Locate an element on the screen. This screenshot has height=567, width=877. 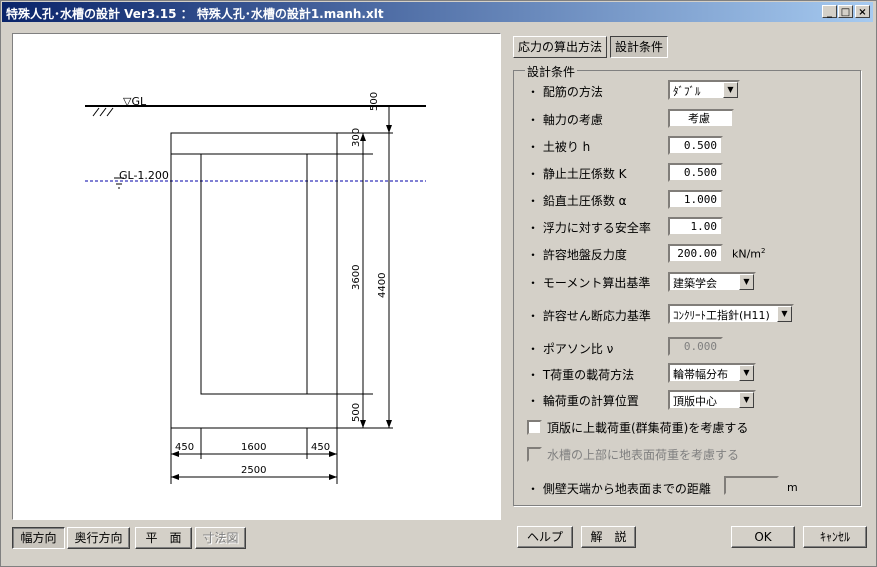
rest-pressure-input: 0.500 is located at coordinates (695, 172).